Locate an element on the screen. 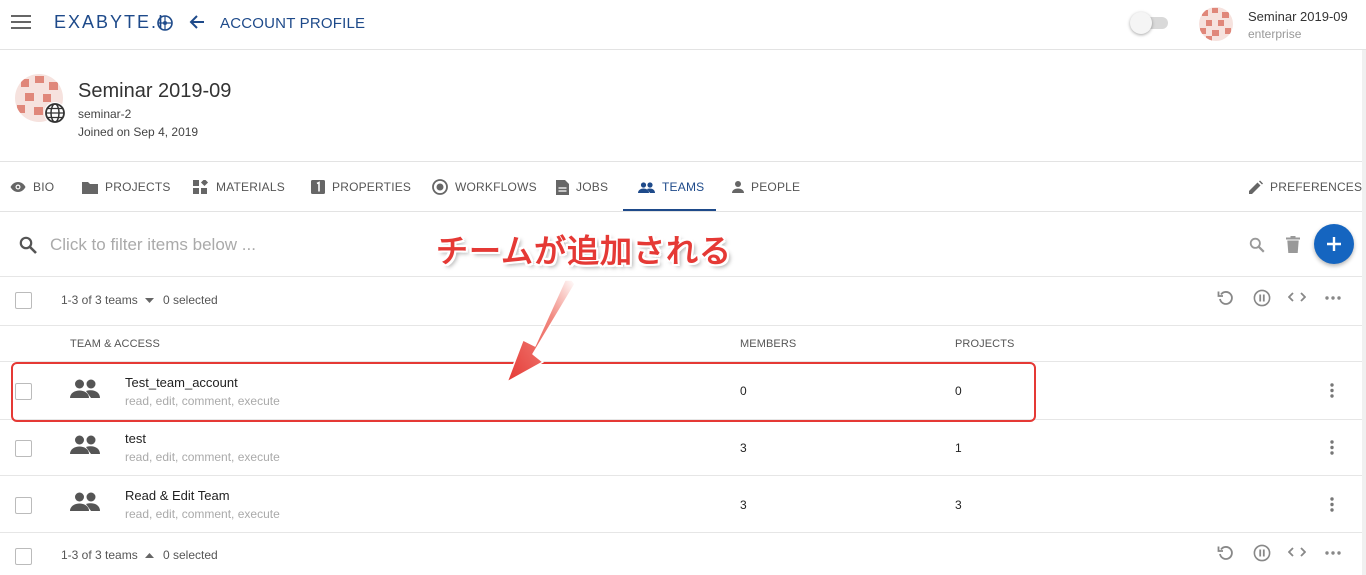 The height and width of the screenshot is (575, 1366). workflows-icon is located at coordinates (440, 187).